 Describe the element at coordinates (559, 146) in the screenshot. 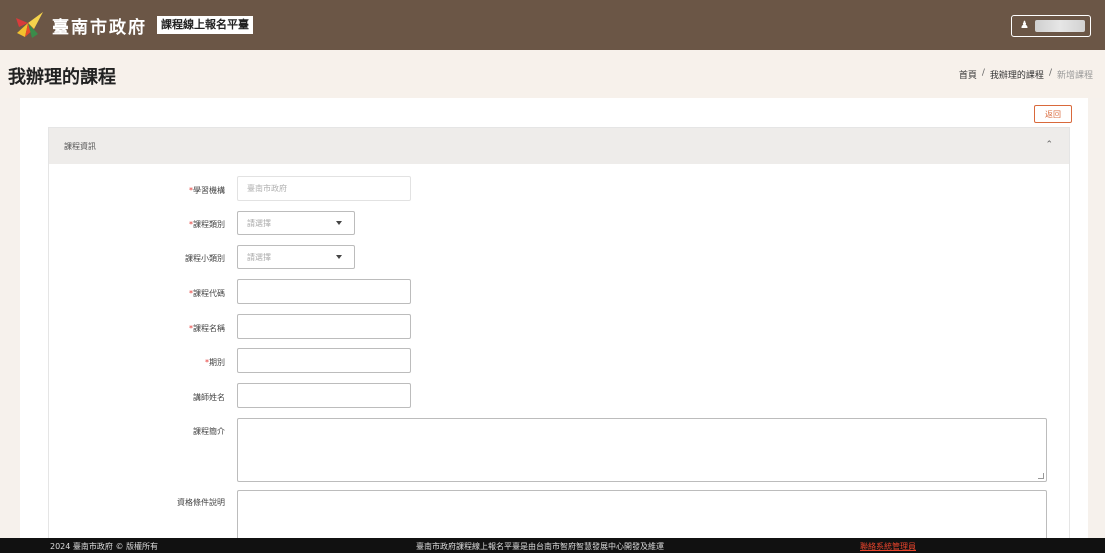

I see `course-info-header: 課程資訊 ⌃` at that location.